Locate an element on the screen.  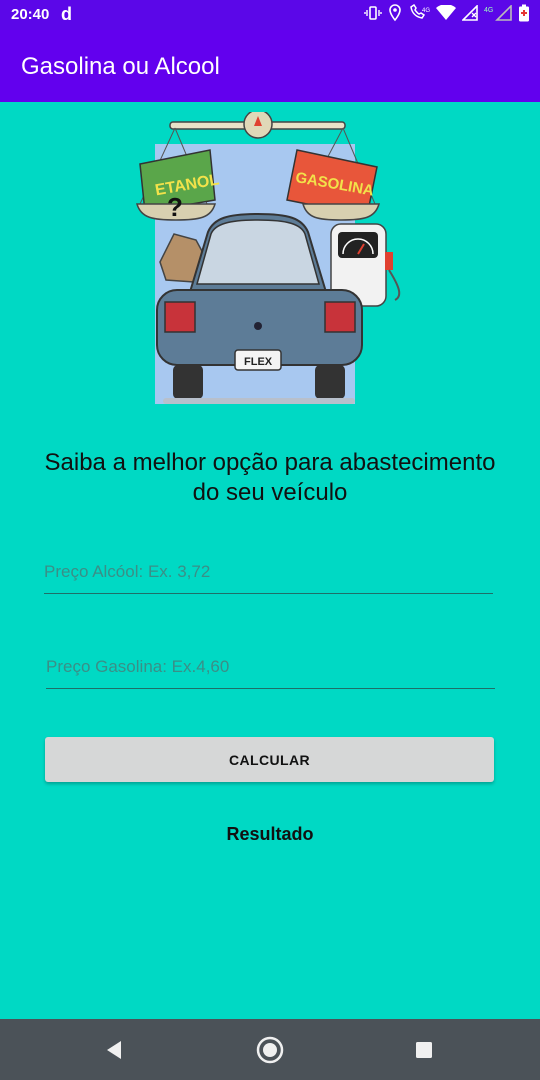
home-button is located at coordinates (270, 1049).